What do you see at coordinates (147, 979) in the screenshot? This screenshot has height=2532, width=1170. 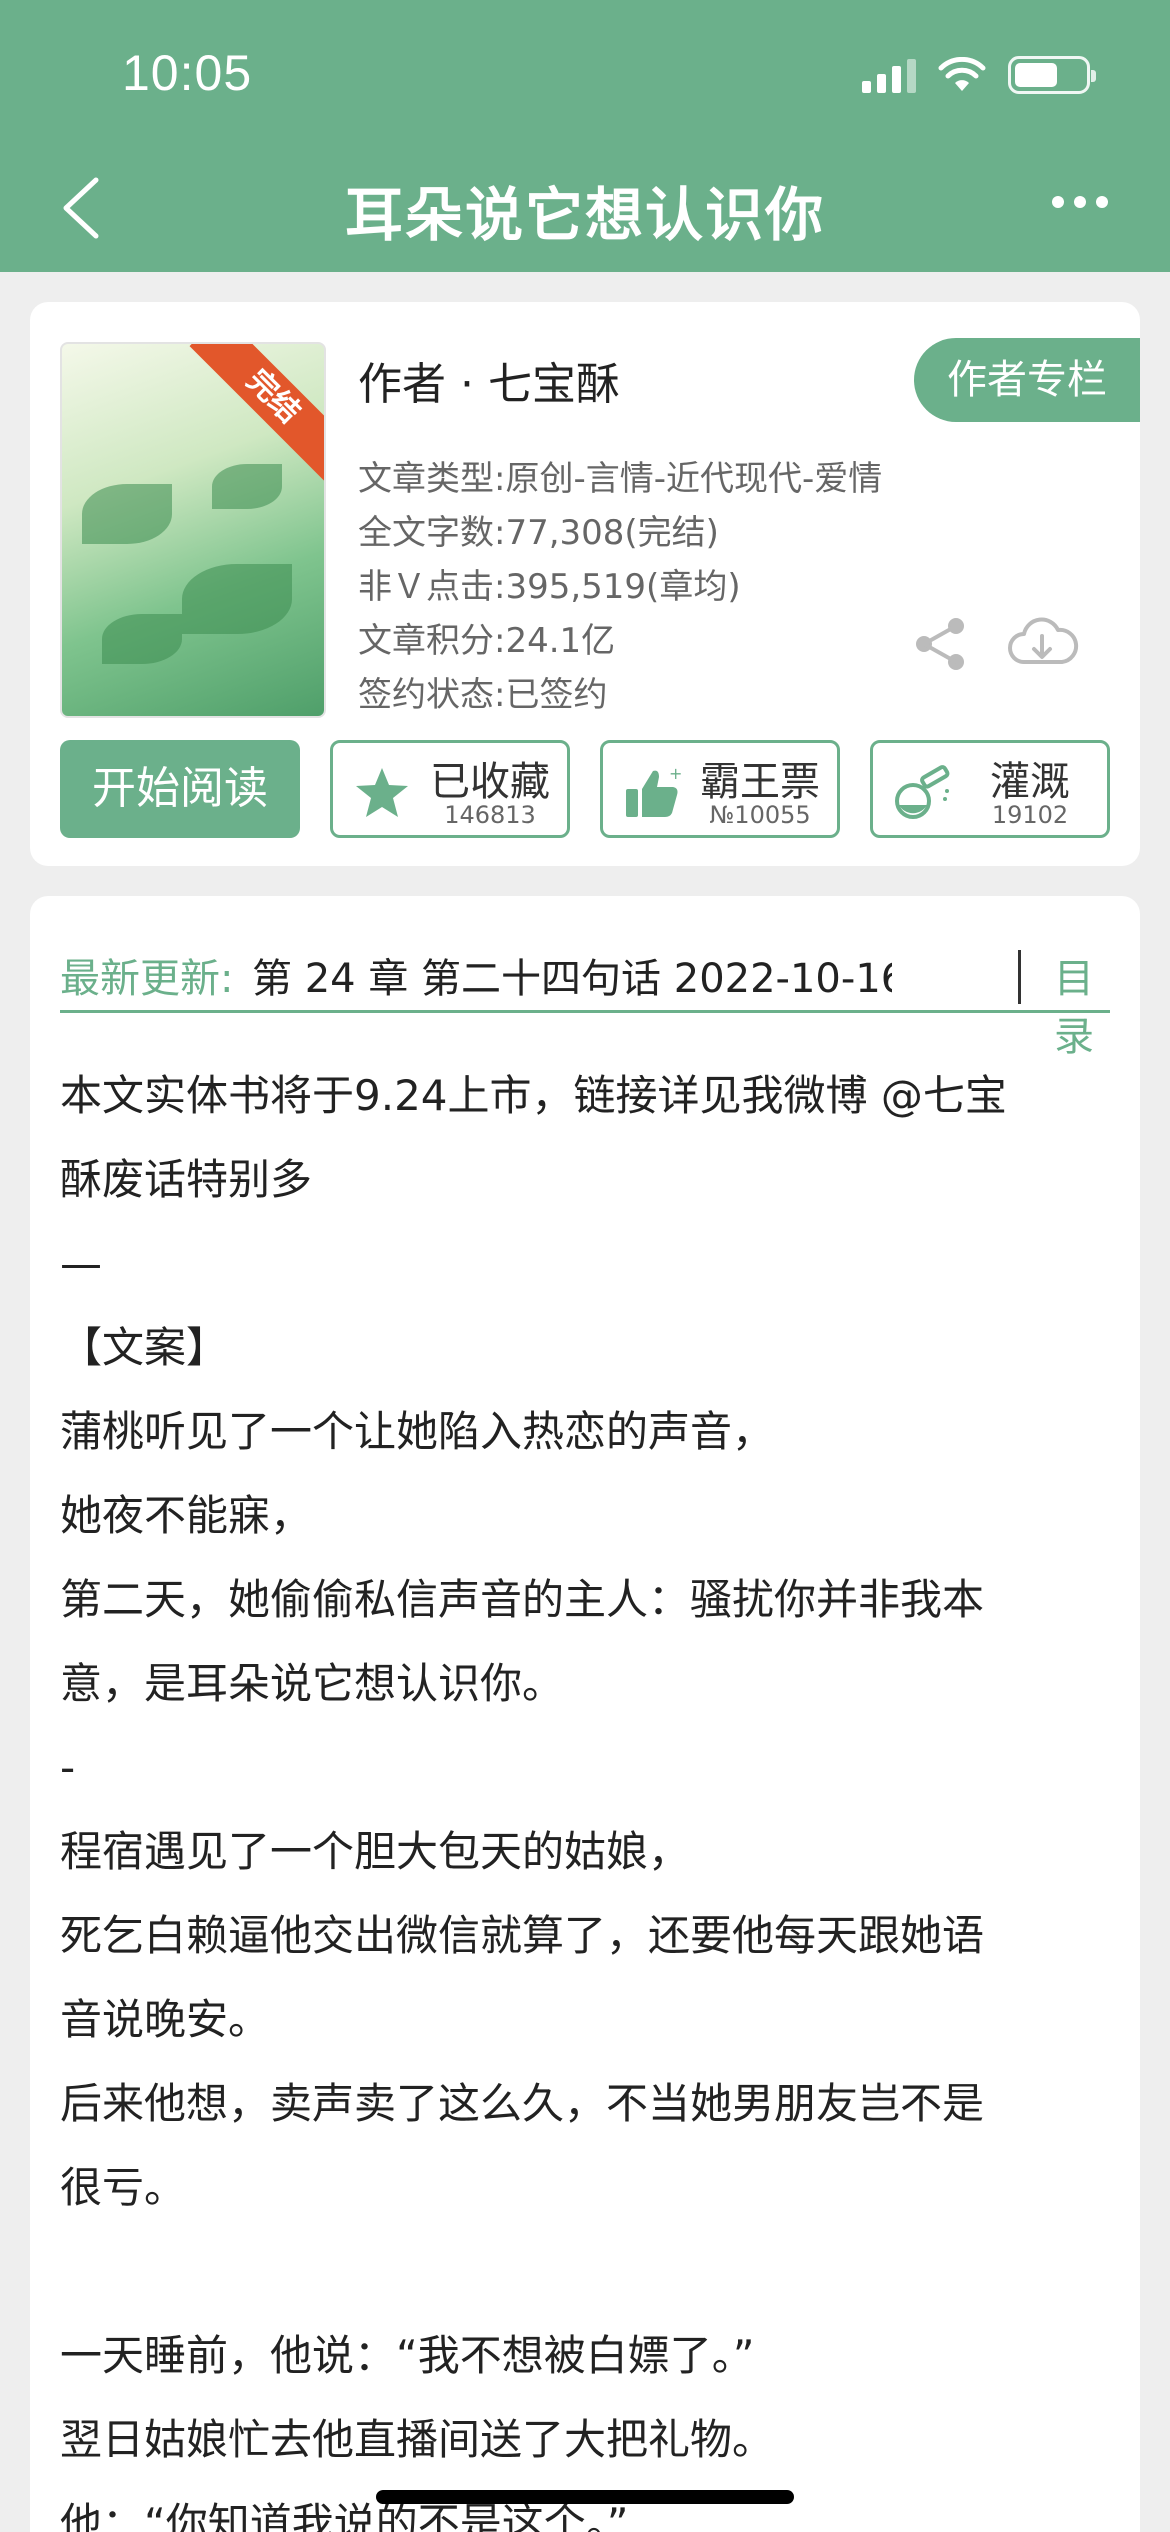 I see `latest-update-label: 最新更新:` at bounding box center [147, 979].